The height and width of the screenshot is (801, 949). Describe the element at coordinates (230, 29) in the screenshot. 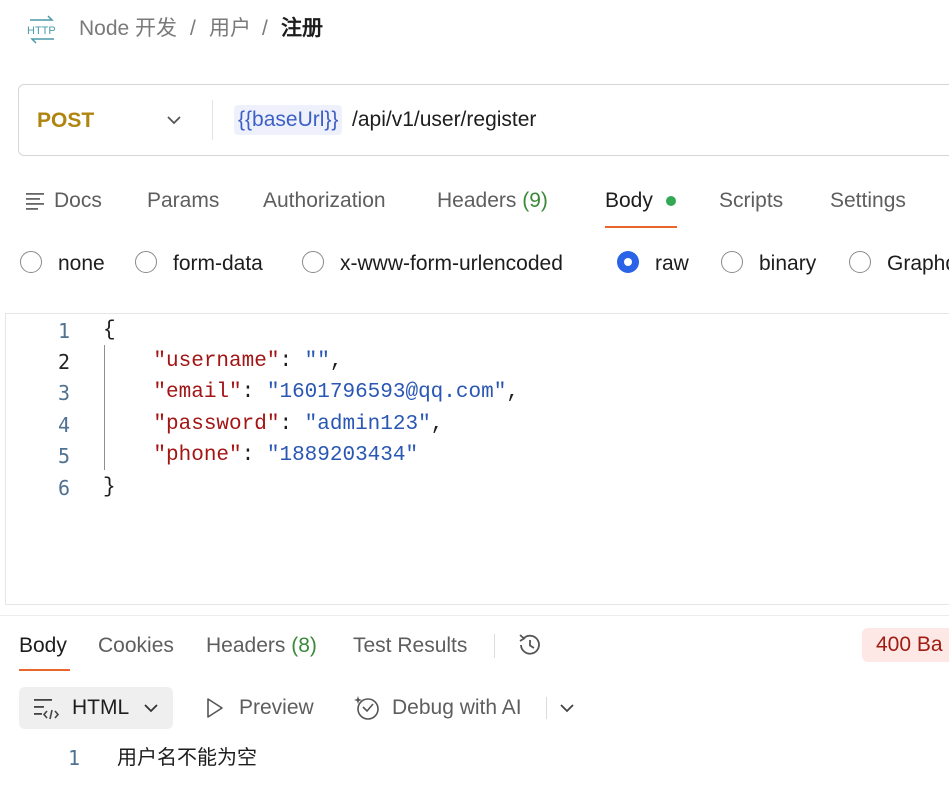

I see `breadcrumb-folder: 用户` at that location.